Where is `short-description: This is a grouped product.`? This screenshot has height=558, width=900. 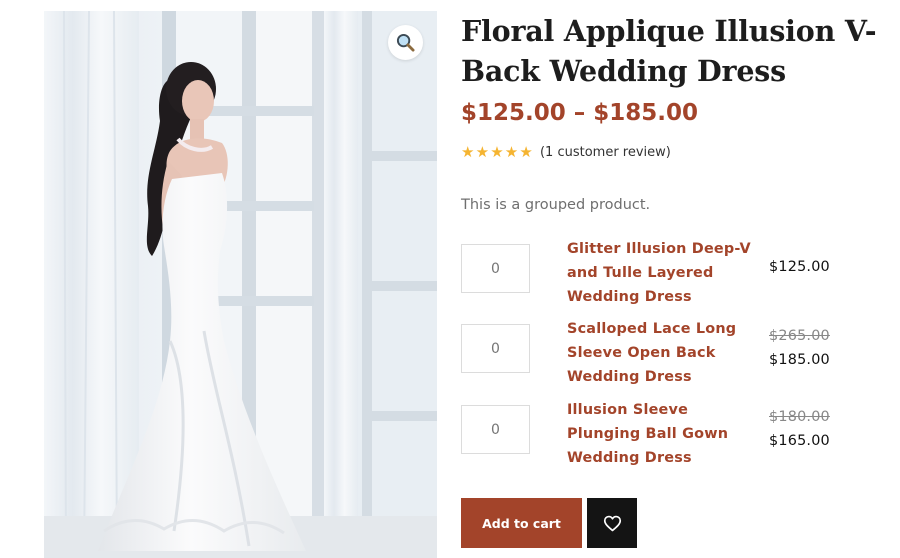 short-description: This is a grouped product. is located at coordinates (556, 205).